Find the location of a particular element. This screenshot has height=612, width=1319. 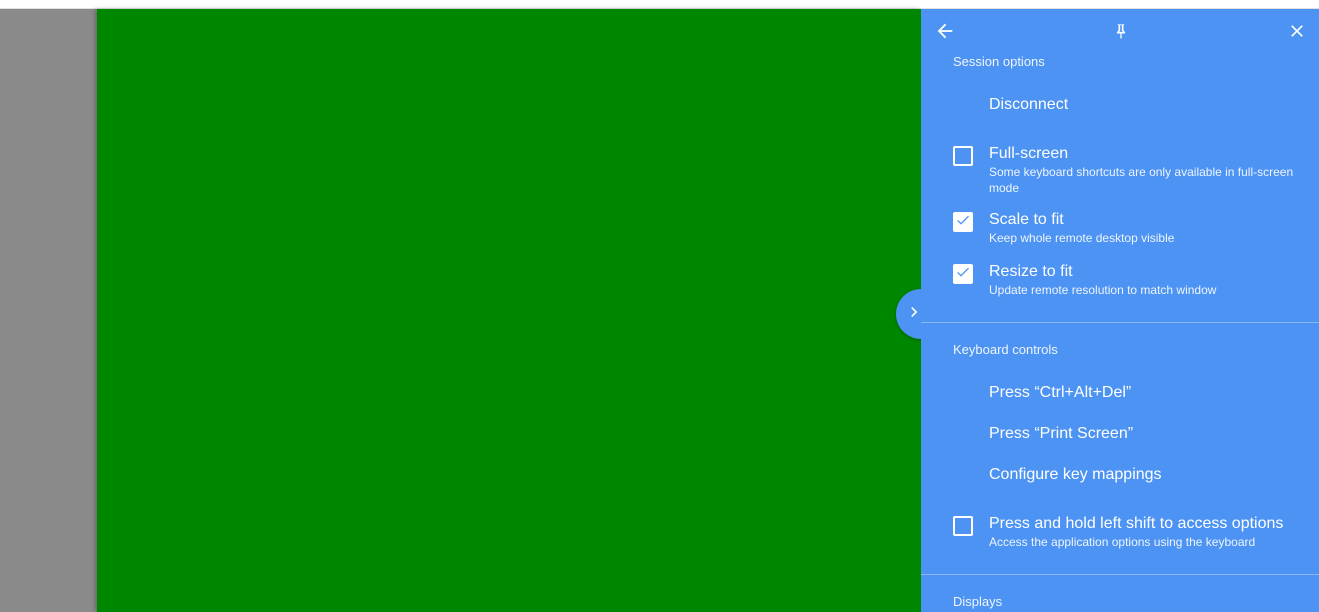

panel-header is located at coordinates (1120, 32).